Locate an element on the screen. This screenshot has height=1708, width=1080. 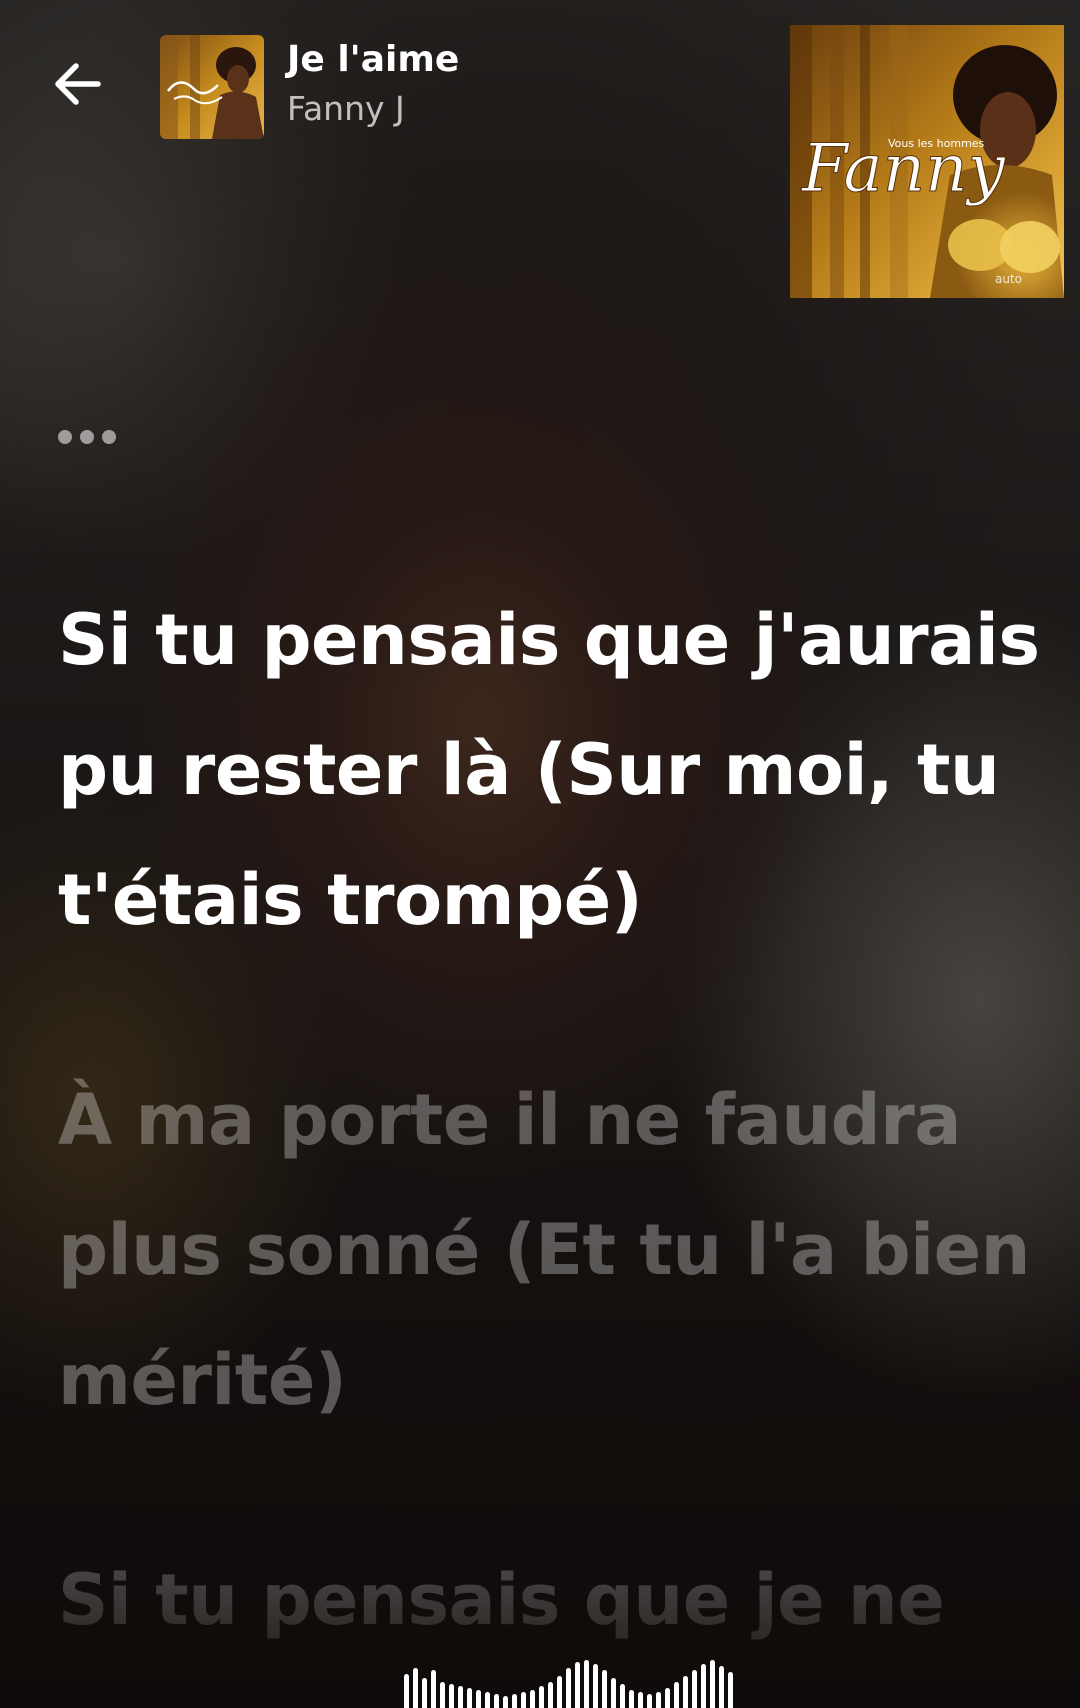
artist-name: Fanny J is located at coordinates (346, 108).